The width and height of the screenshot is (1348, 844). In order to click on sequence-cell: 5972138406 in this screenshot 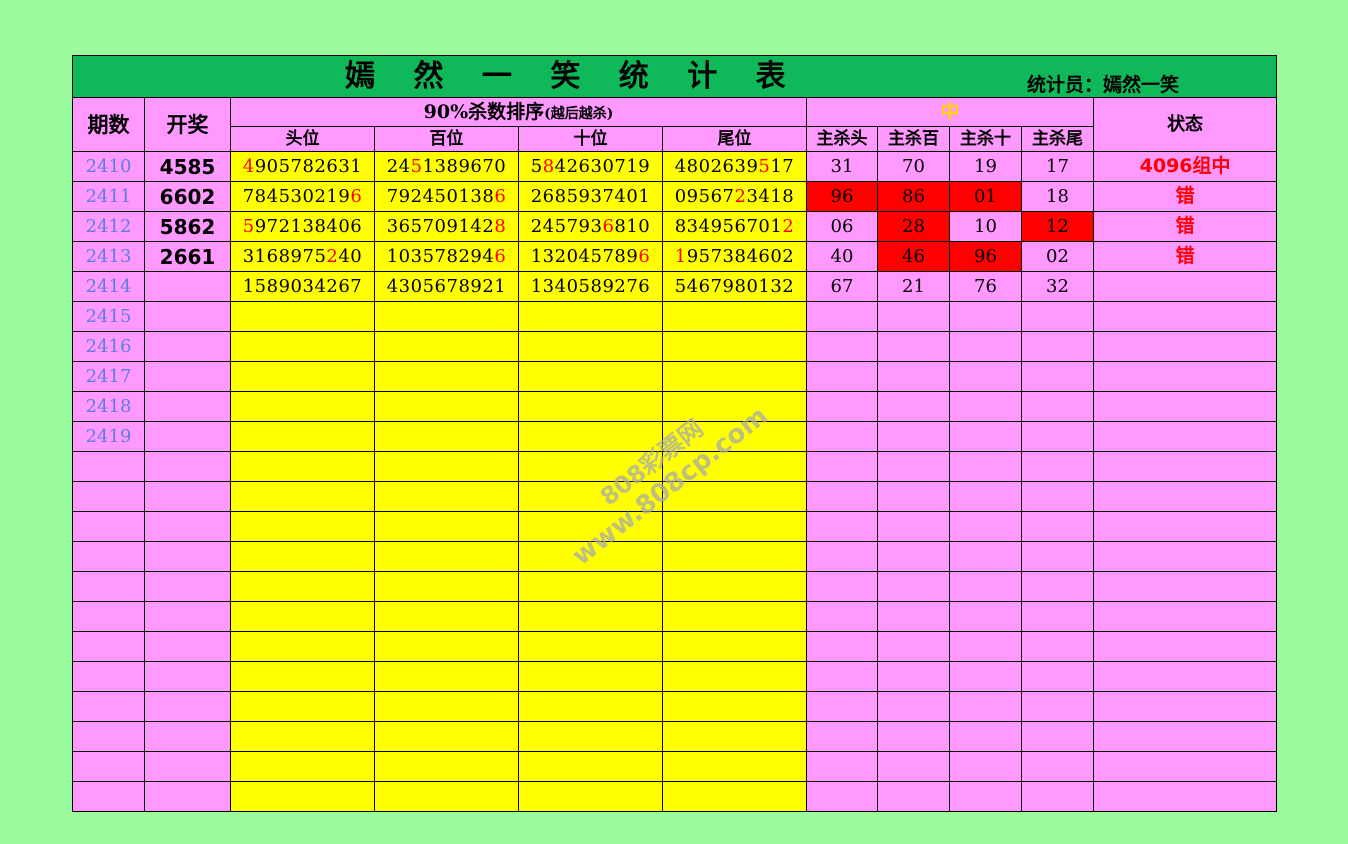, I will do `click(302, 226)`.